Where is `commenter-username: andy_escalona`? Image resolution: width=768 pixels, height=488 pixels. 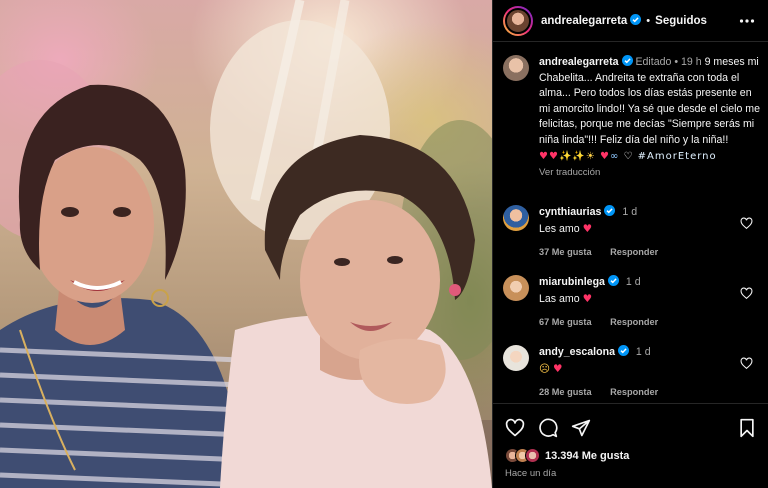
commenter-username: andy_escalona is located at coordinates (577, 352).